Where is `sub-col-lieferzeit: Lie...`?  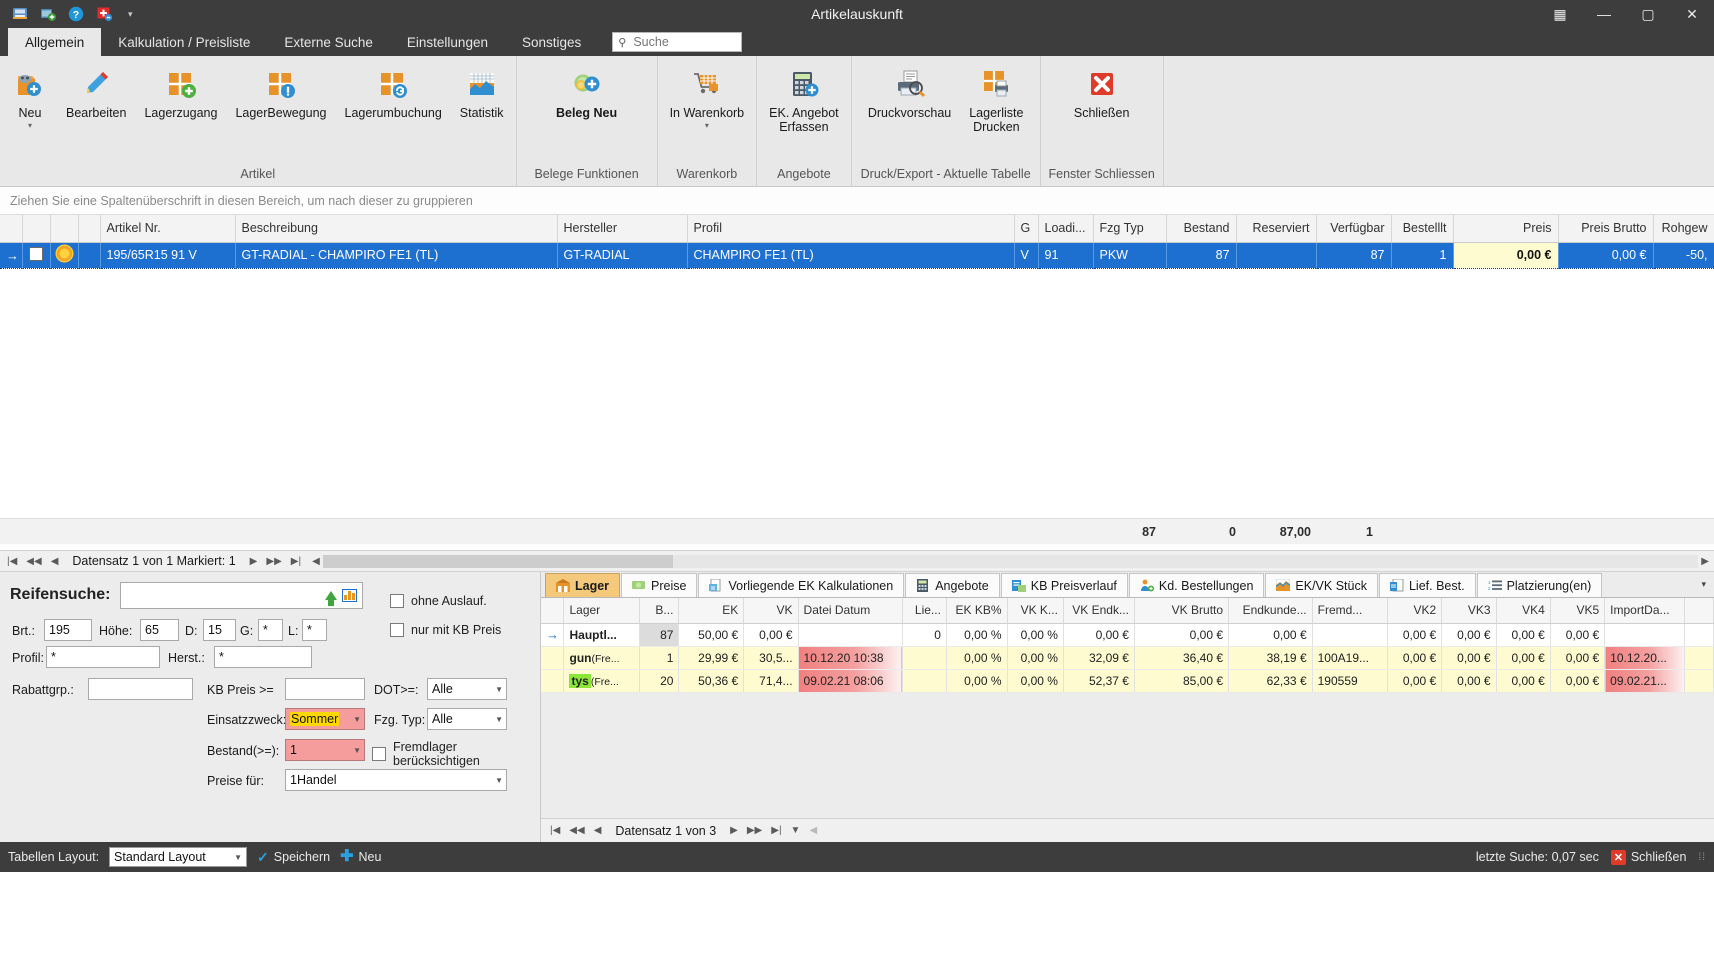 sub-col-lieferzeit: Lie... is located at coordinates (924, 611).